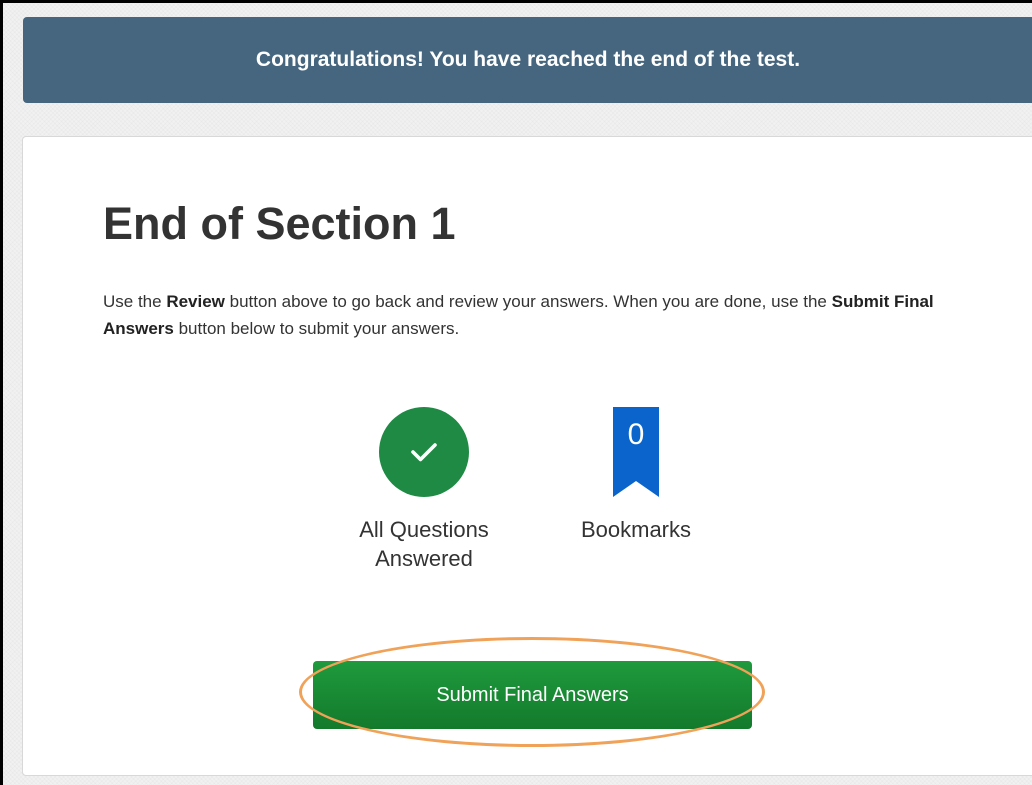 This screenshot has height=785, width=1032. I want to click on all-answered-stat: All Questions Answered, so click(424, 490).